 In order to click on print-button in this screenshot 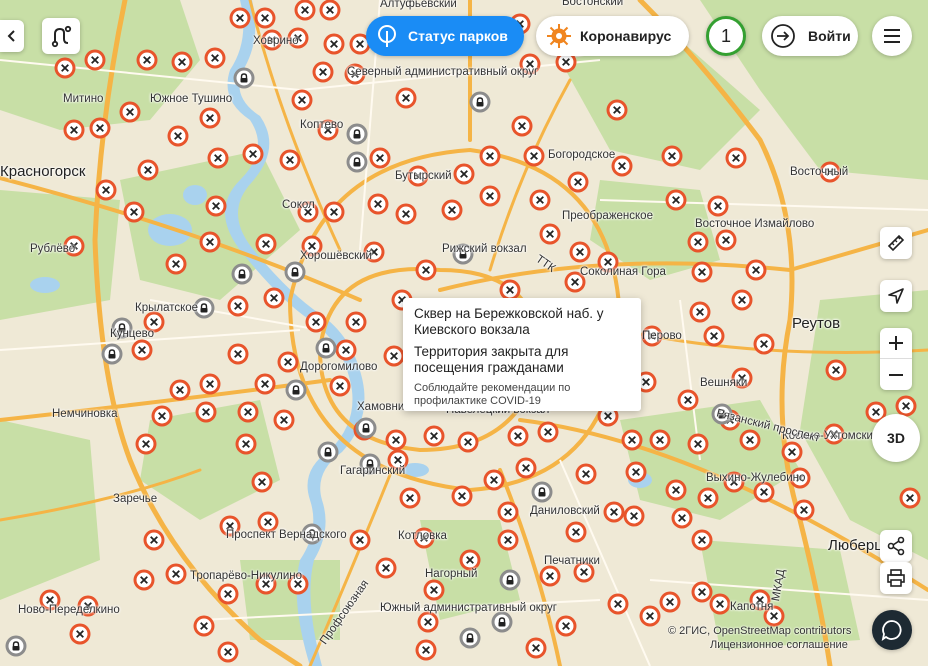, I will do `click(896, 578)`.